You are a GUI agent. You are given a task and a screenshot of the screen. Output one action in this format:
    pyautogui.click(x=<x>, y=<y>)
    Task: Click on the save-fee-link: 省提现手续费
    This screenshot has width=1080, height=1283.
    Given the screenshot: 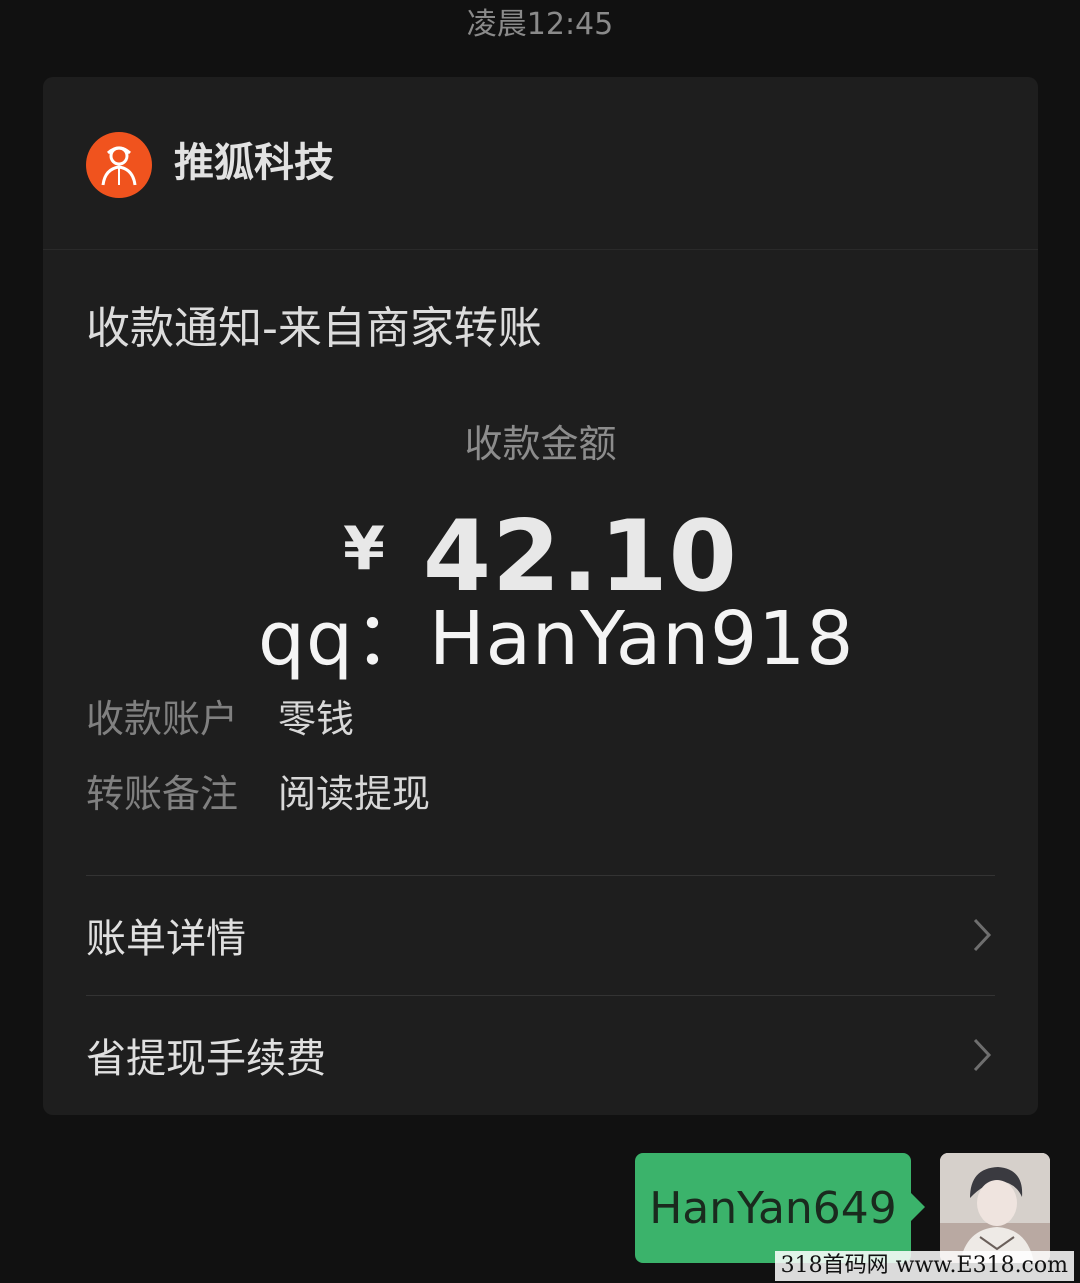 What is the action you would take?
    pyautogui.click(x=540, y=1055)
    